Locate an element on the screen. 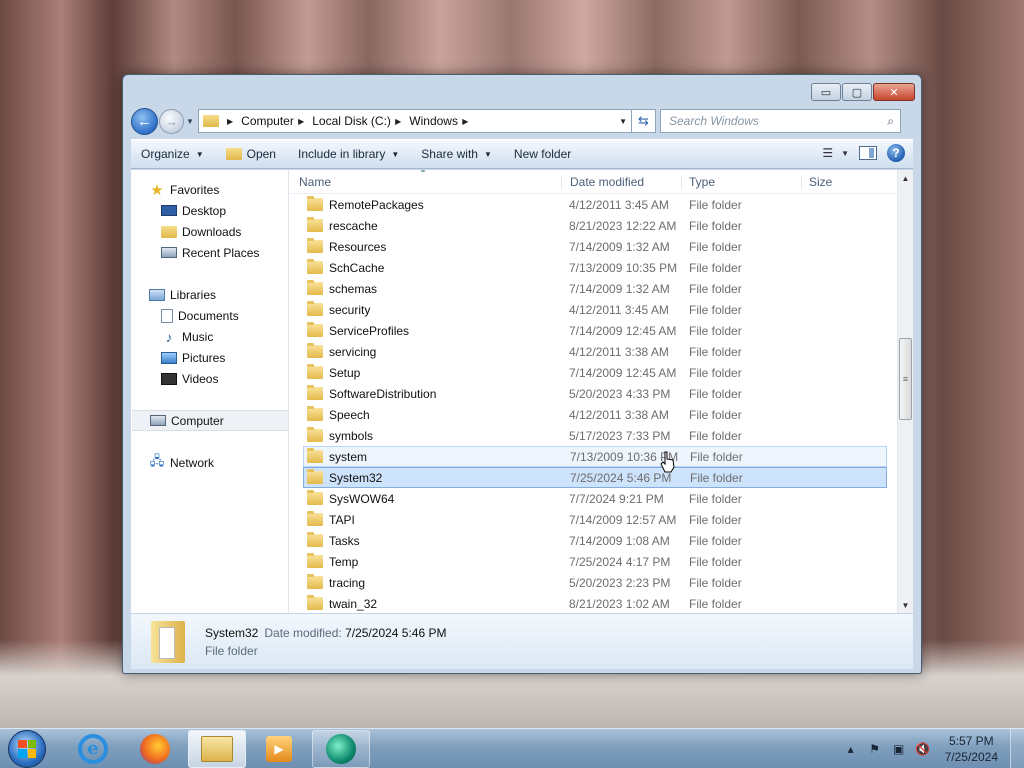  open-button: Open is located at coordinates (250, 154).